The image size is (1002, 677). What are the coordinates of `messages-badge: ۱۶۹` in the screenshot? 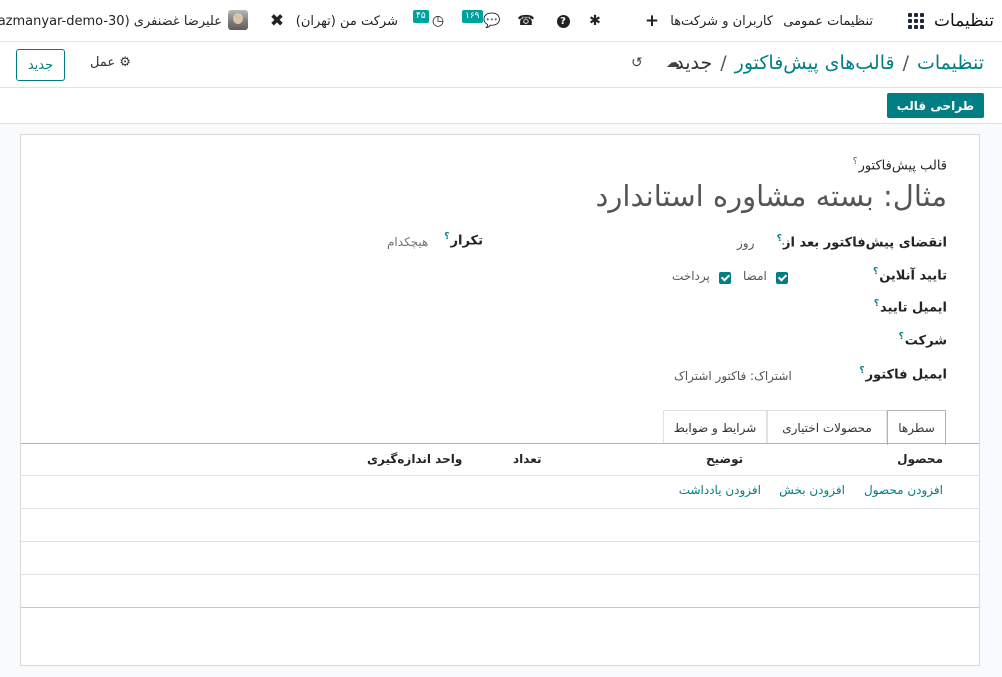 It's located at (472, 16).